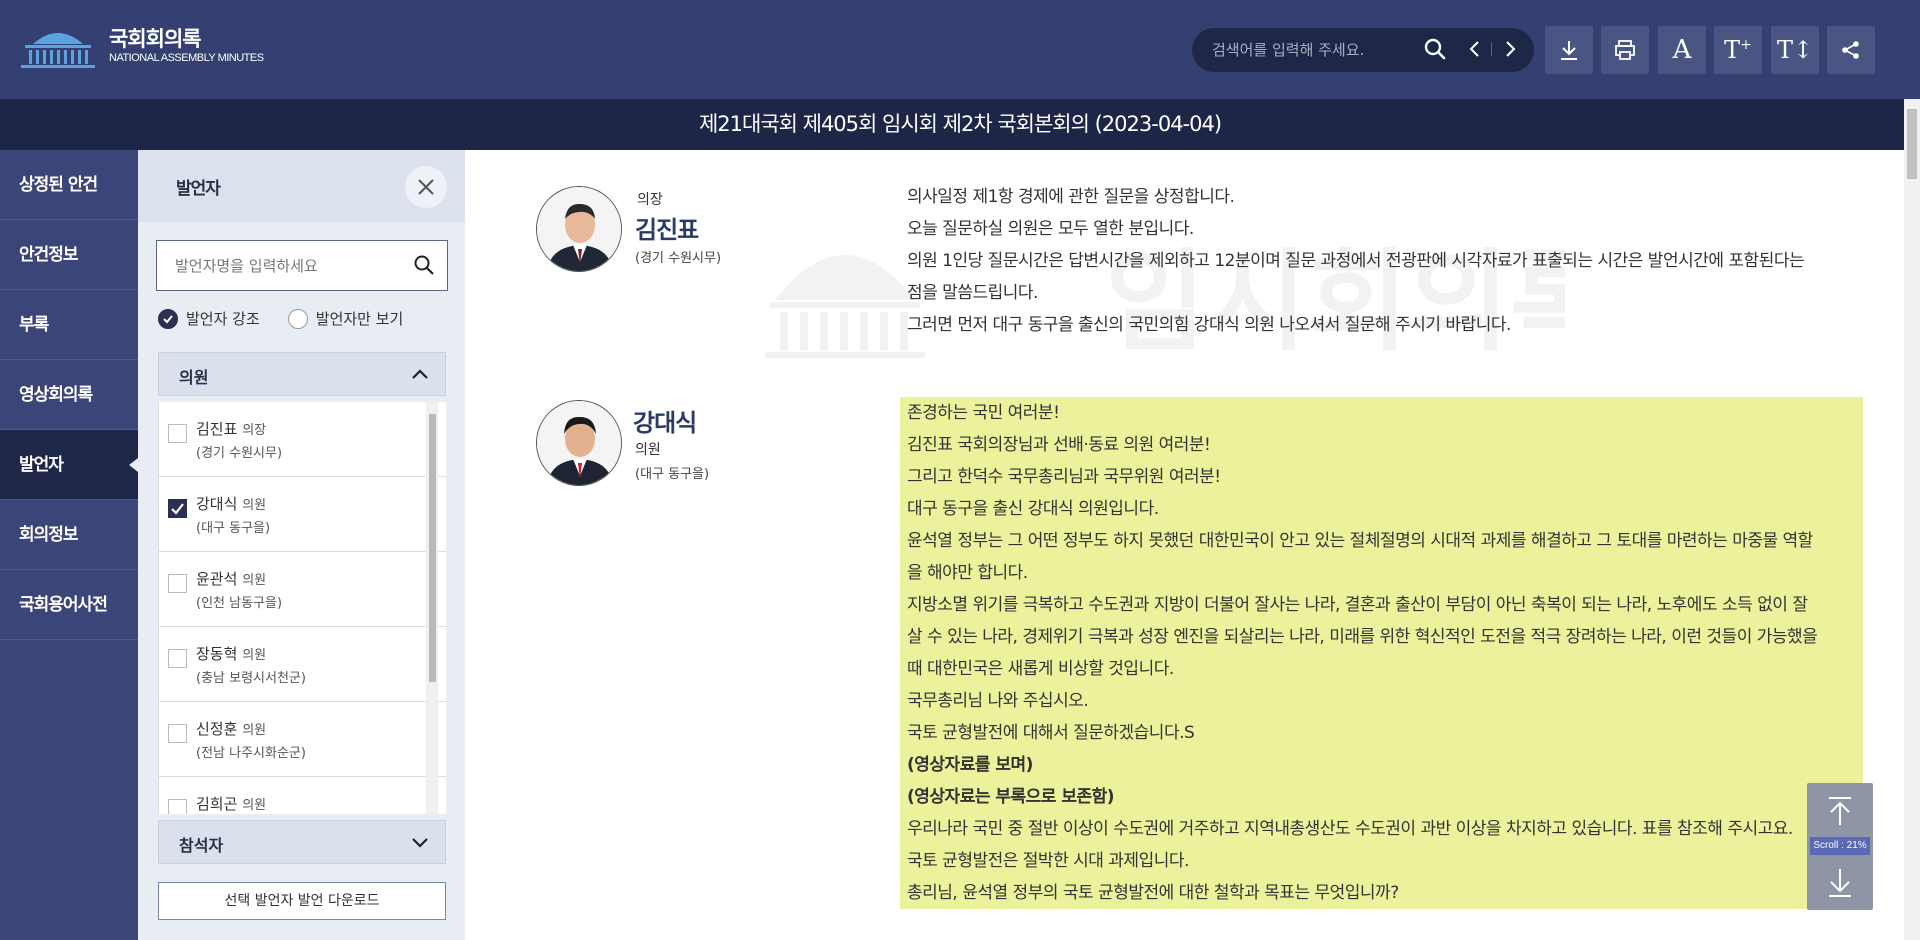 The width and height of the screenshot is (1920, 940). Describe the element at coordinates (69, 395) in the screenshot. I see `nav-item-video-minutes: 영상회의록` at that location.